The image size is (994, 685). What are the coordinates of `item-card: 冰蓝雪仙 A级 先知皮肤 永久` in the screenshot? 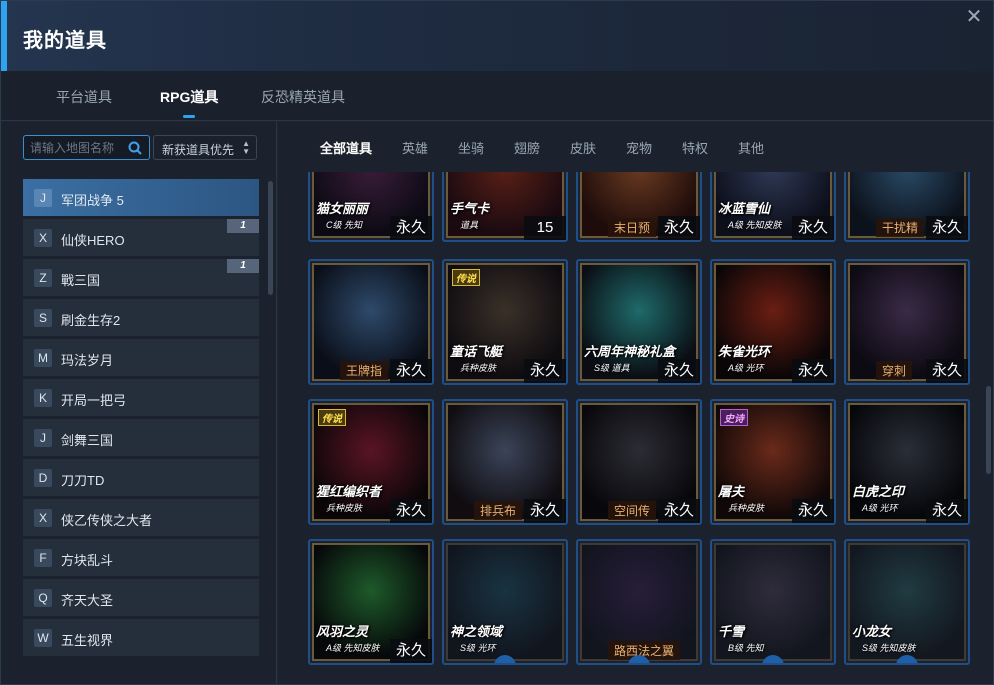 It's located at (773, 207).